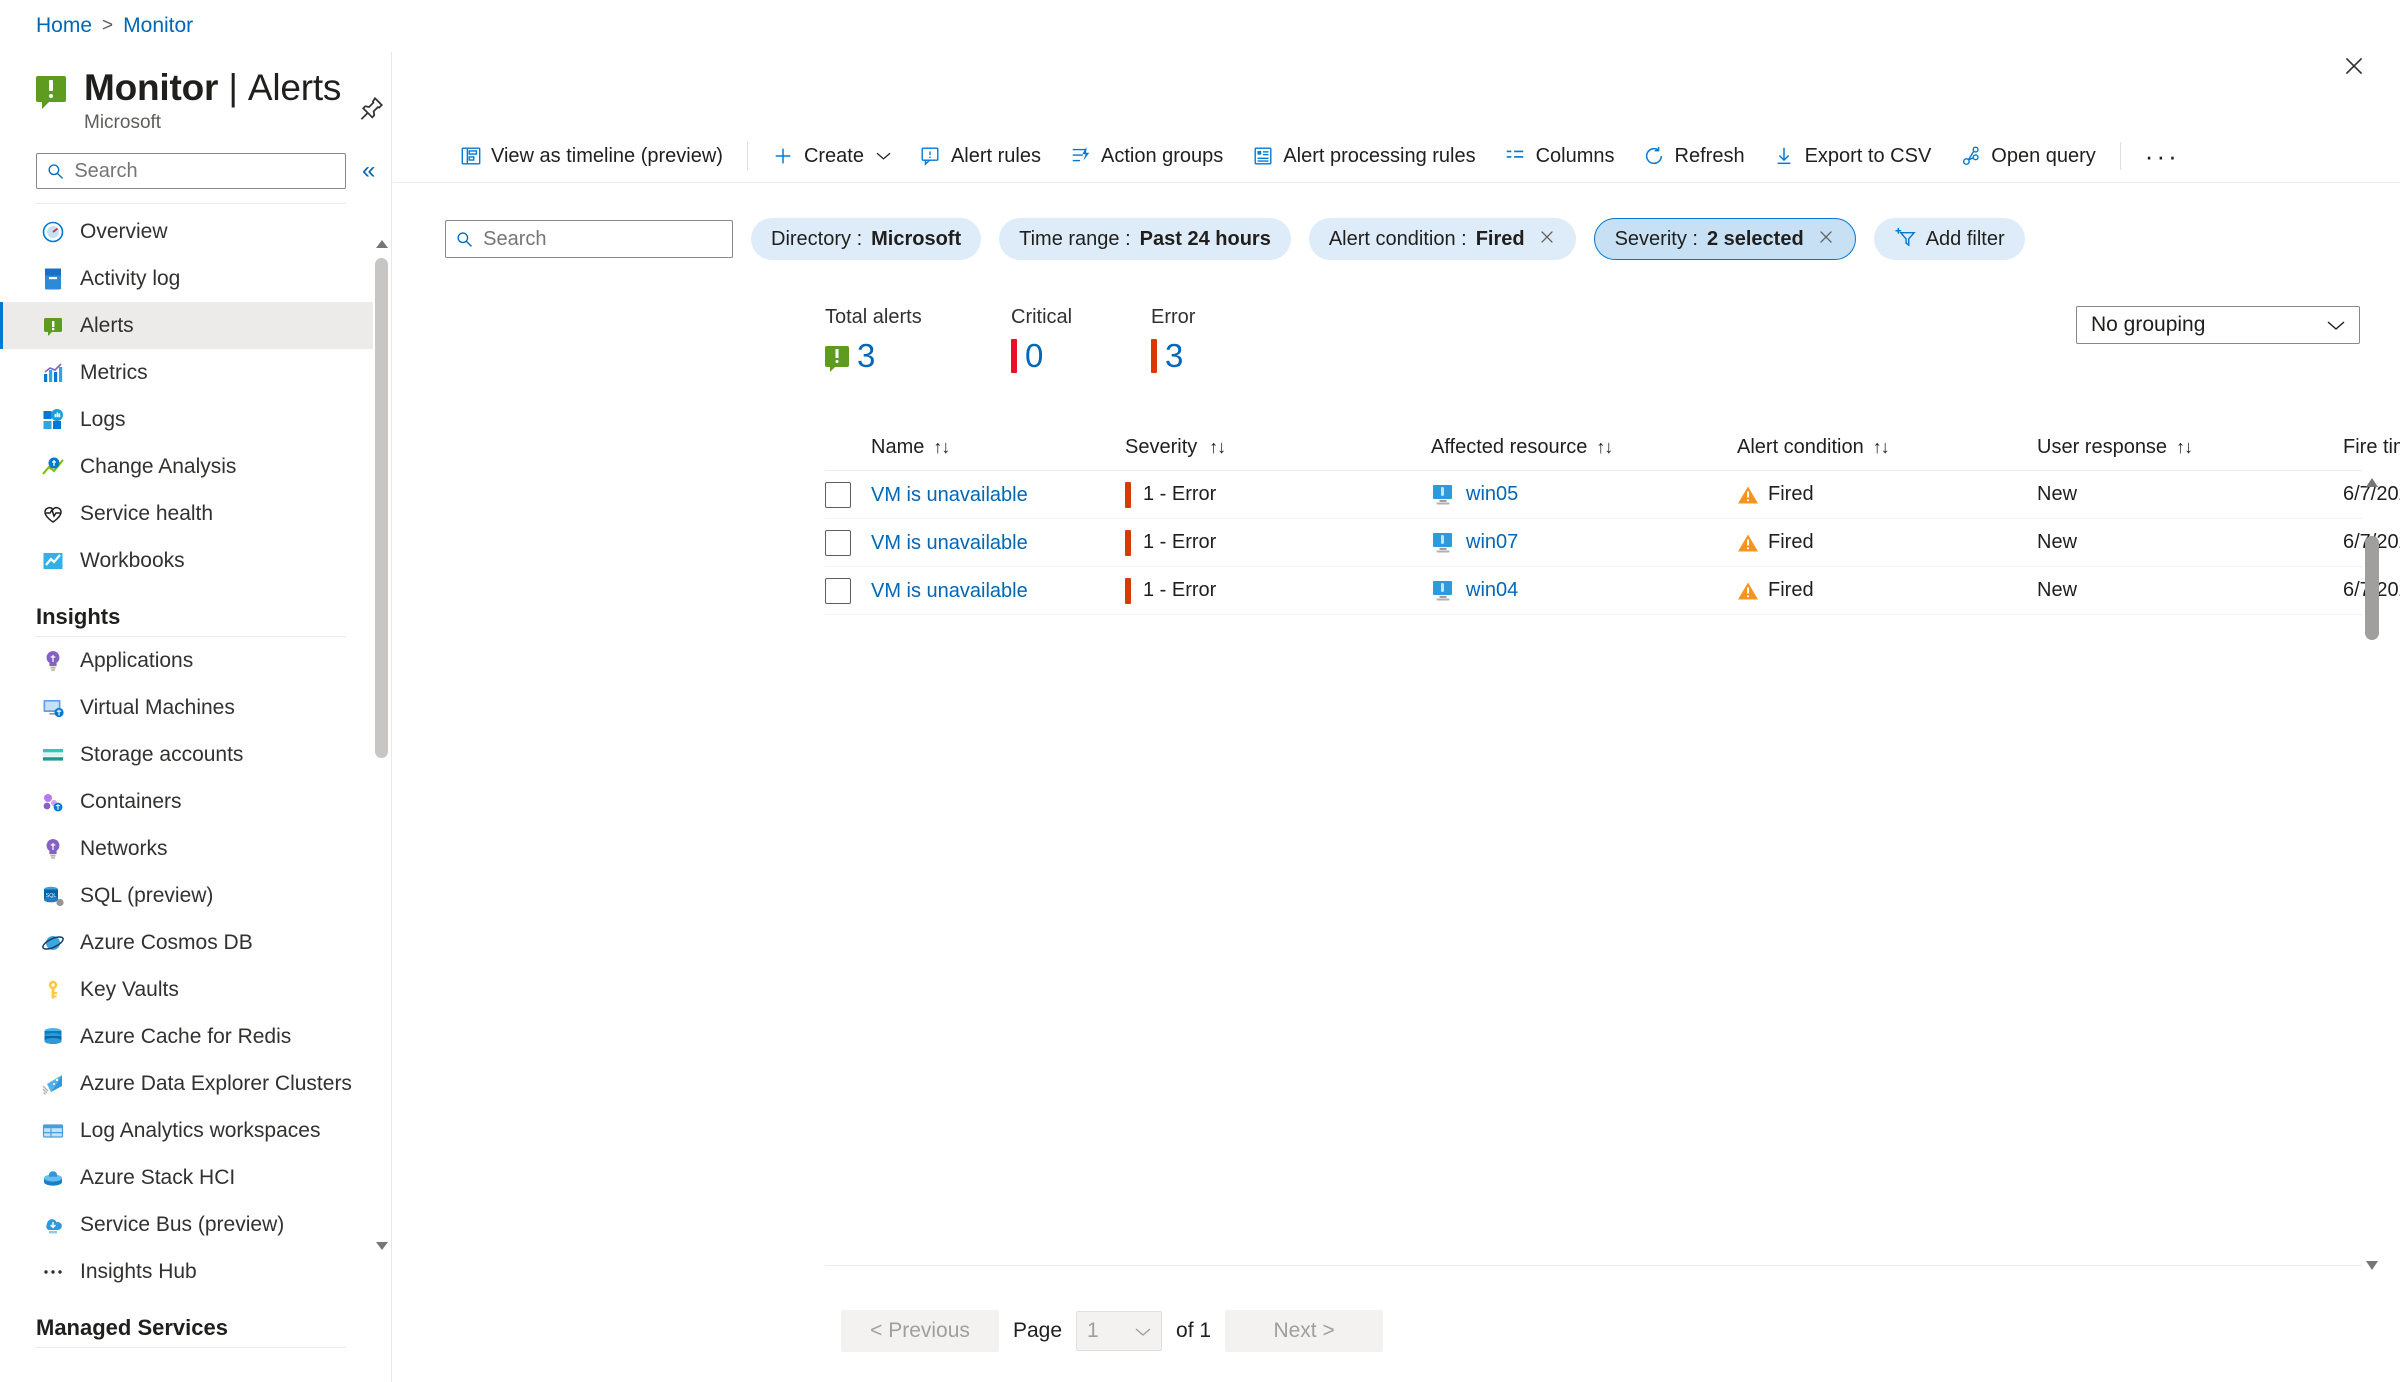  I want to click on grouping-dropdown: No grouping, so click(2218, 325).